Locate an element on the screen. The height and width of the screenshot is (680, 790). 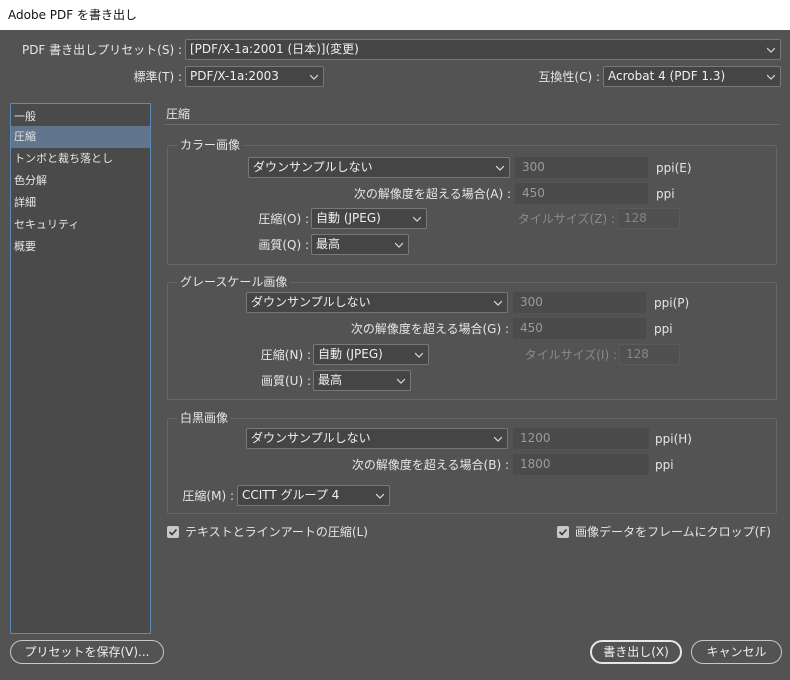
sidebar-item-marks-bleeds: トンボと裁ち落とし is located at coordinates (80, 159).